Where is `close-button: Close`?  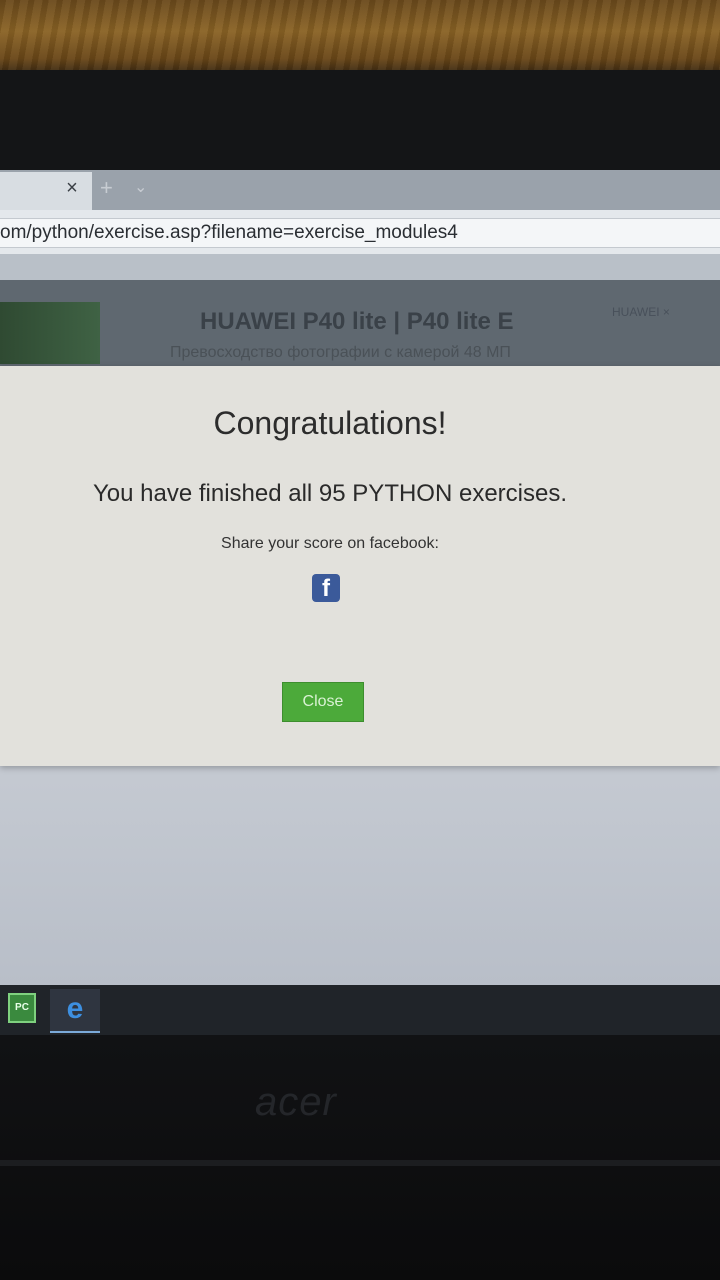 close-button: Close is located at coordinates (323, 702).